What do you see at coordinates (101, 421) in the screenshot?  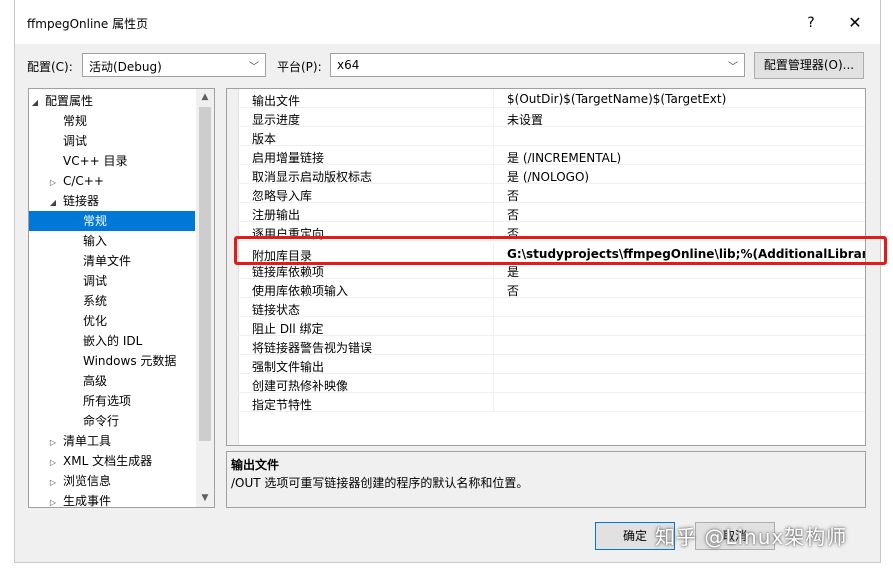 I see `tree-item-label: 命令行` at bounding box center [101, 421].